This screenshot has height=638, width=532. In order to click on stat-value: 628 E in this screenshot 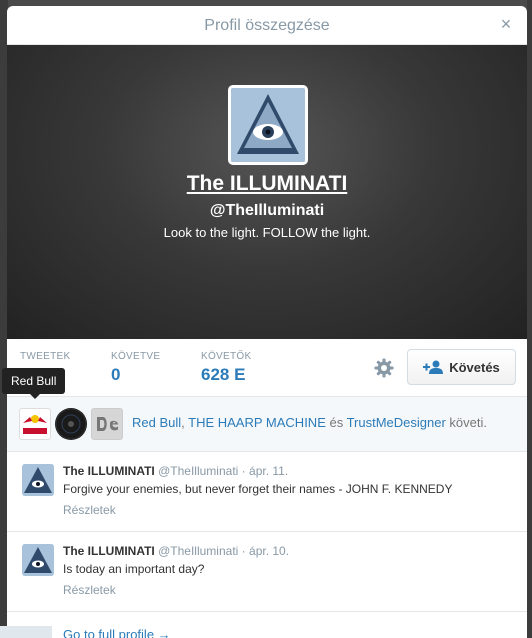, I will do `click(223, 374)`.